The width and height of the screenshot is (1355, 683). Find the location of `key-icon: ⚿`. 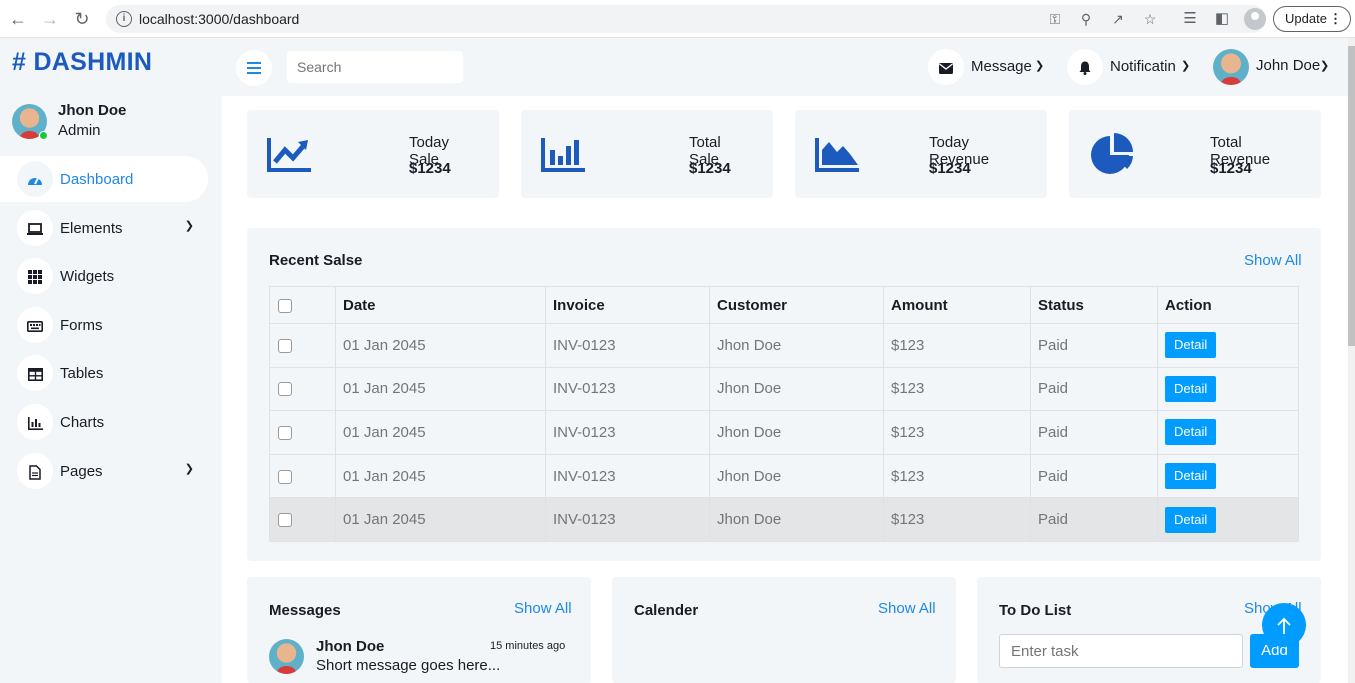

key-icon: ⚿ is located at coordinates (1055, 19).